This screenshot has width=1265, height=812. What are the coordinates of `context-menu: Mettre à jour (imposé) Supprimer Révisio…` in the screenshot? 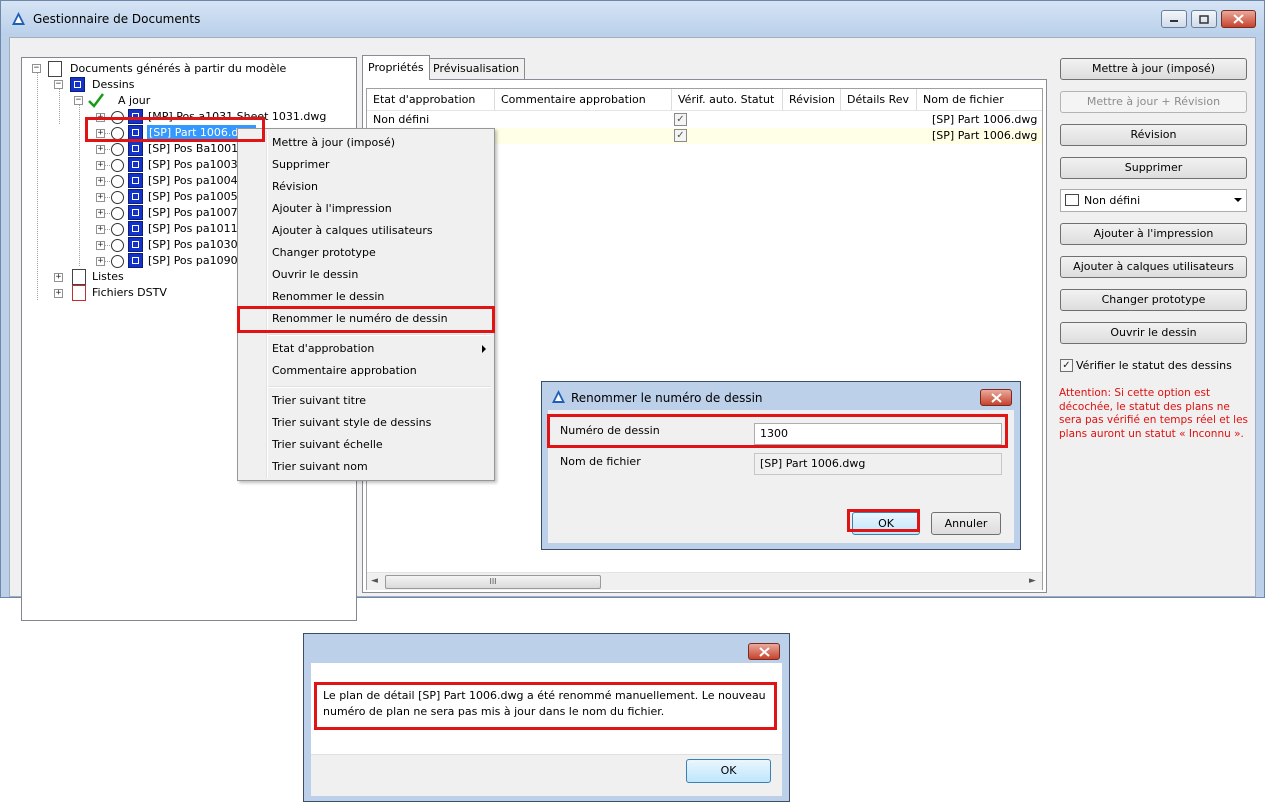 It's located at (366, 304).